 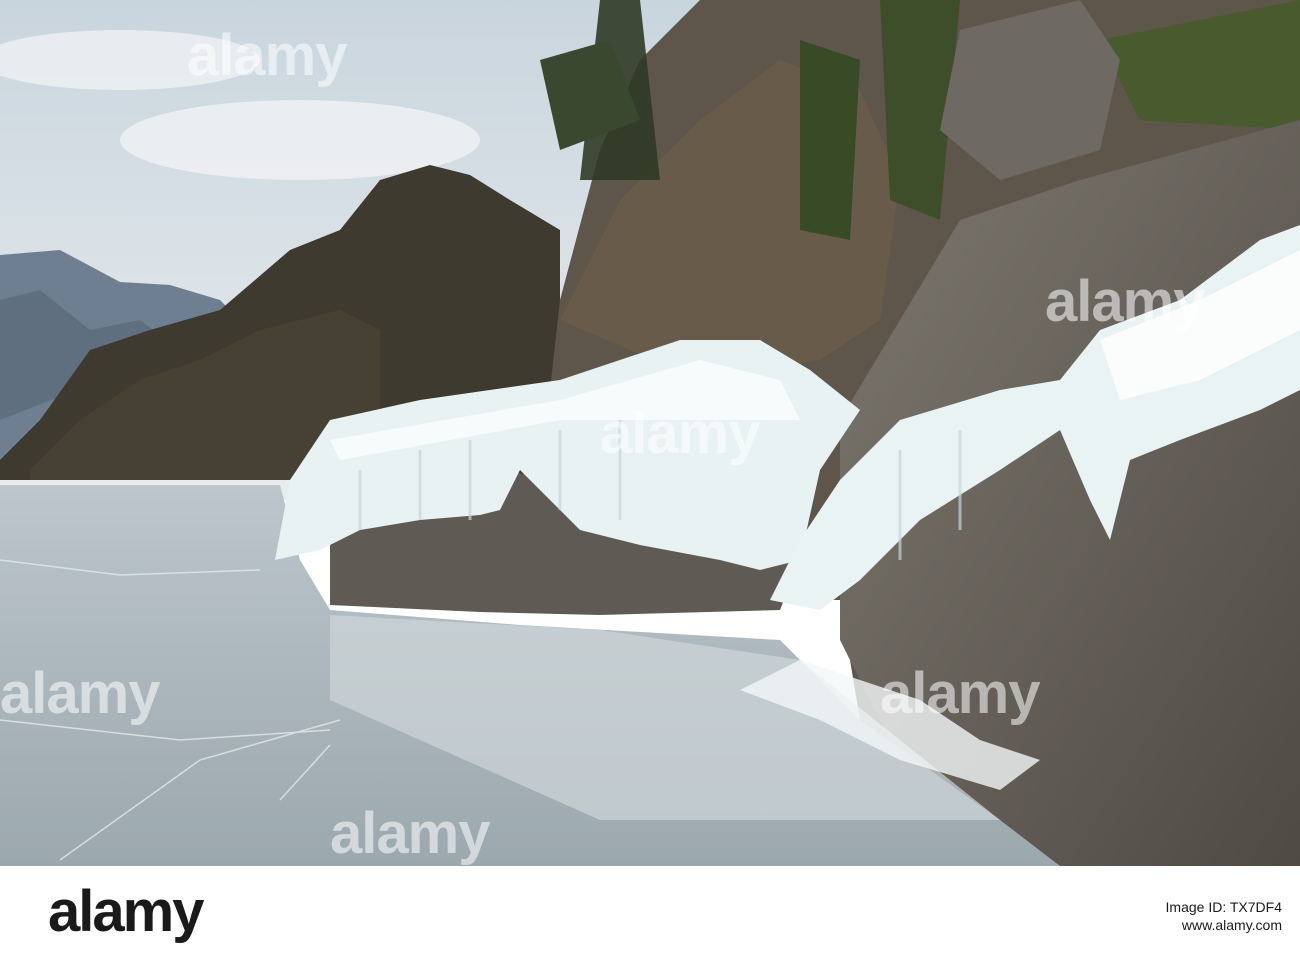 I want to click on brand-logo: alamy, so click(x=126, y=911).